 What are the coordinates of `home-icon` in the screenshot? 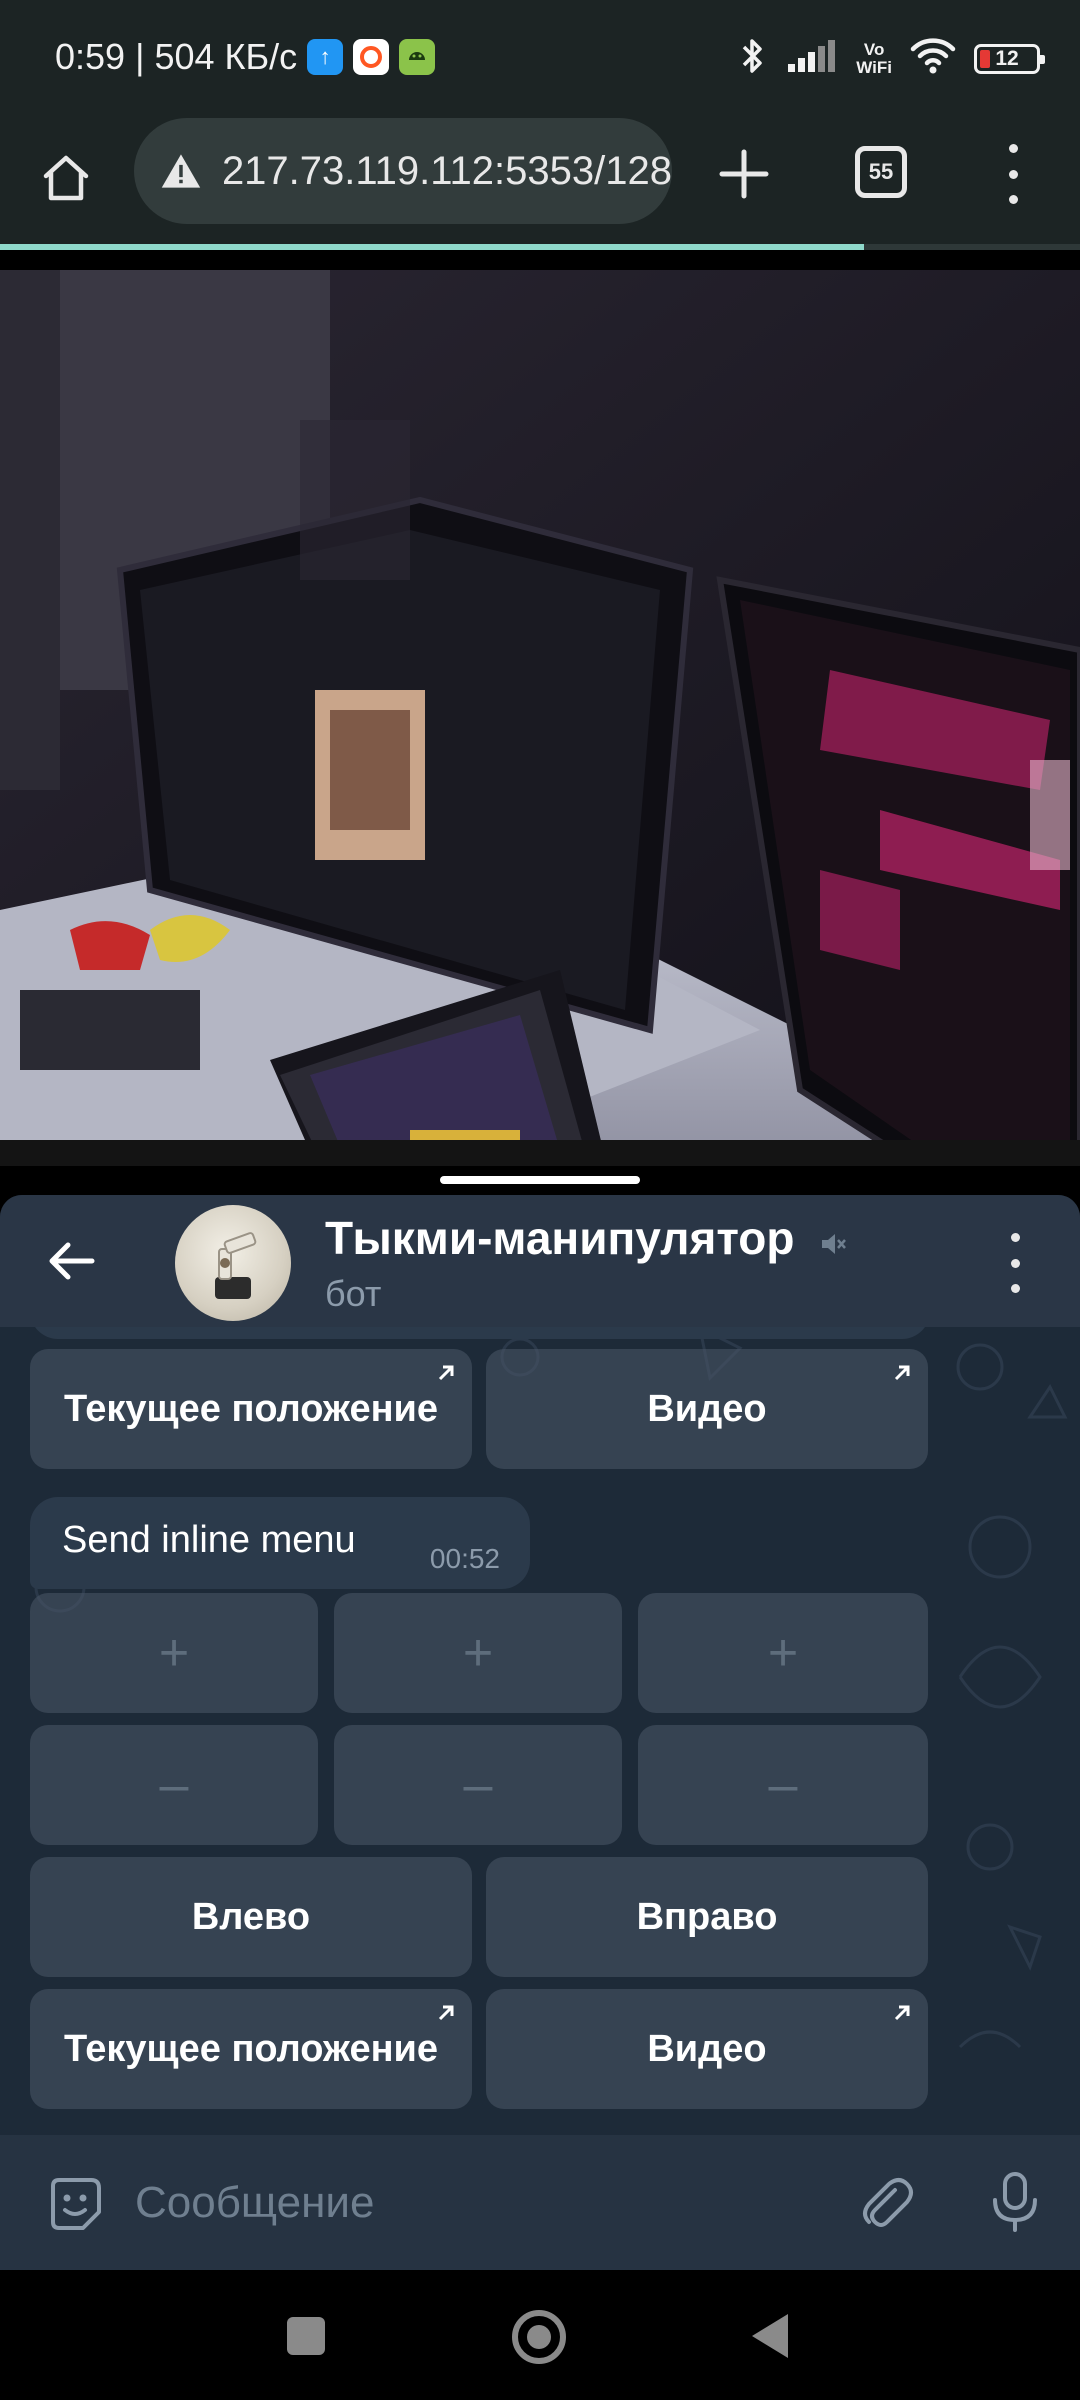 It's located at (66, 178).